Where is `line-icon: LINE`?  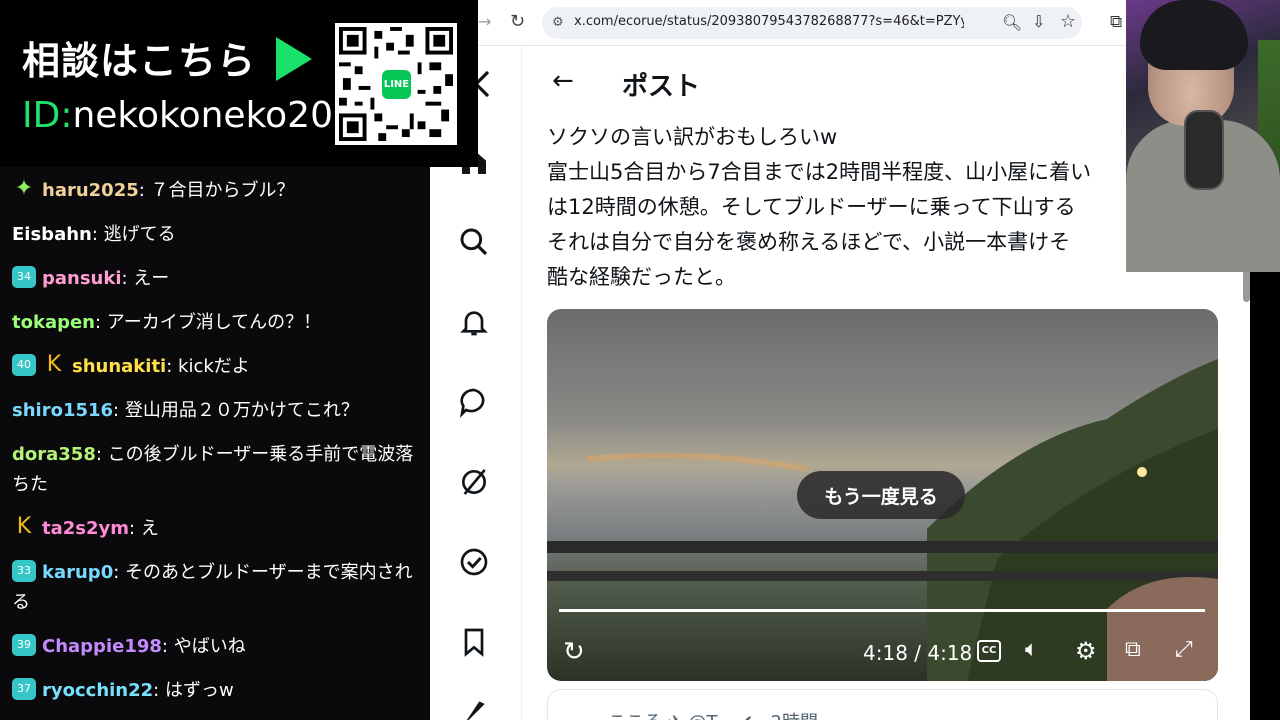
line-icon: LINE is located at coordinates (396, 84).